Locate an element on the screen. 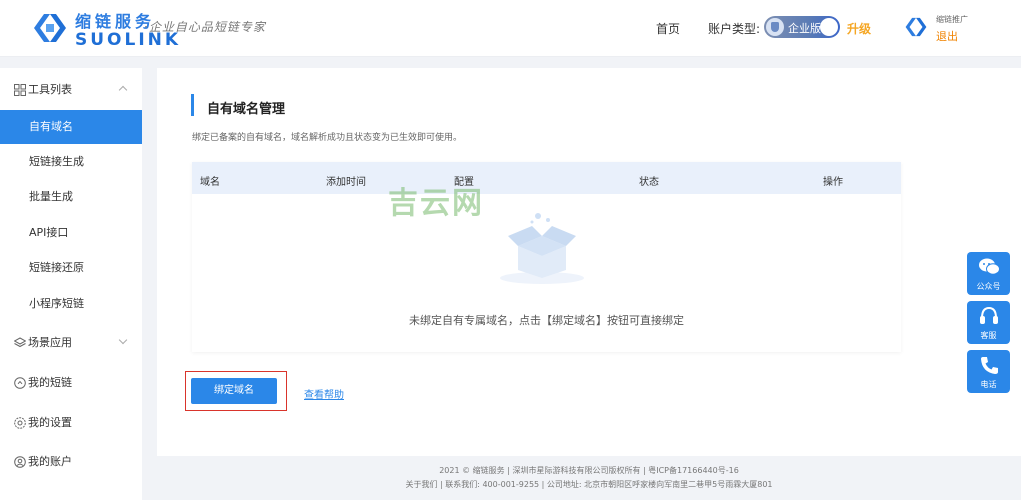 The width and height of the screenshot is (1021, 500). sidebar-item-own-domain: 自有域名 is located at coordinates (71, 127).